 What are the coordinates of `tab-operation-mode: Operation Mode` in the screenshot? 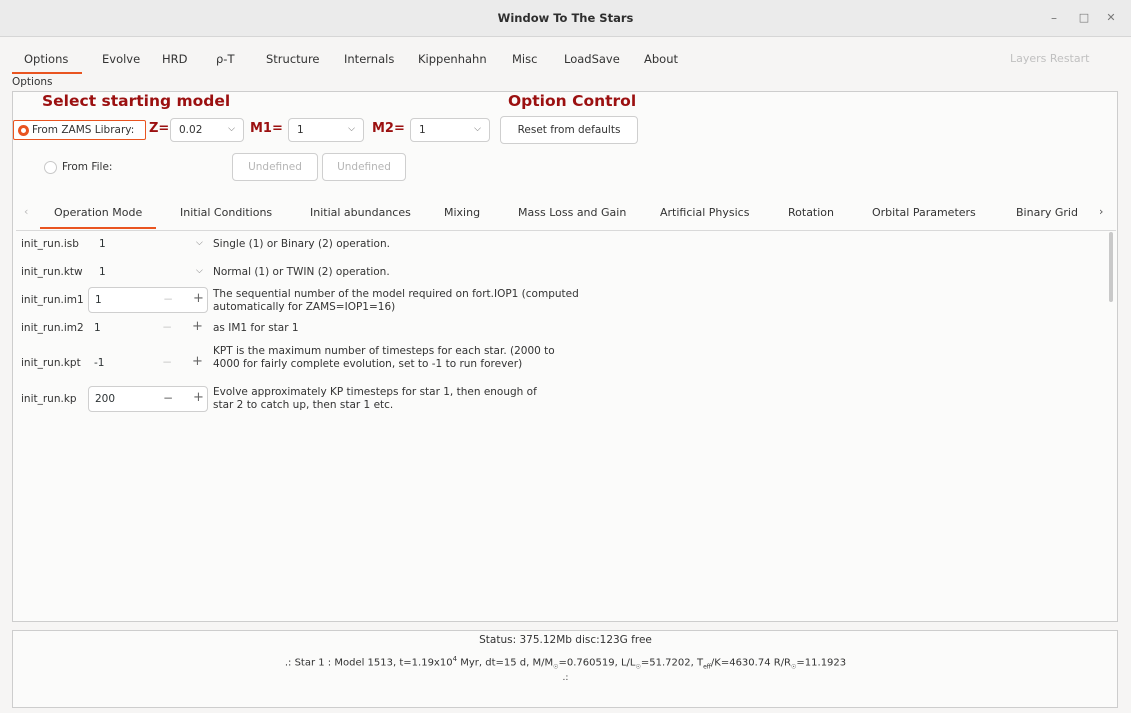 It's located at (98, 212).